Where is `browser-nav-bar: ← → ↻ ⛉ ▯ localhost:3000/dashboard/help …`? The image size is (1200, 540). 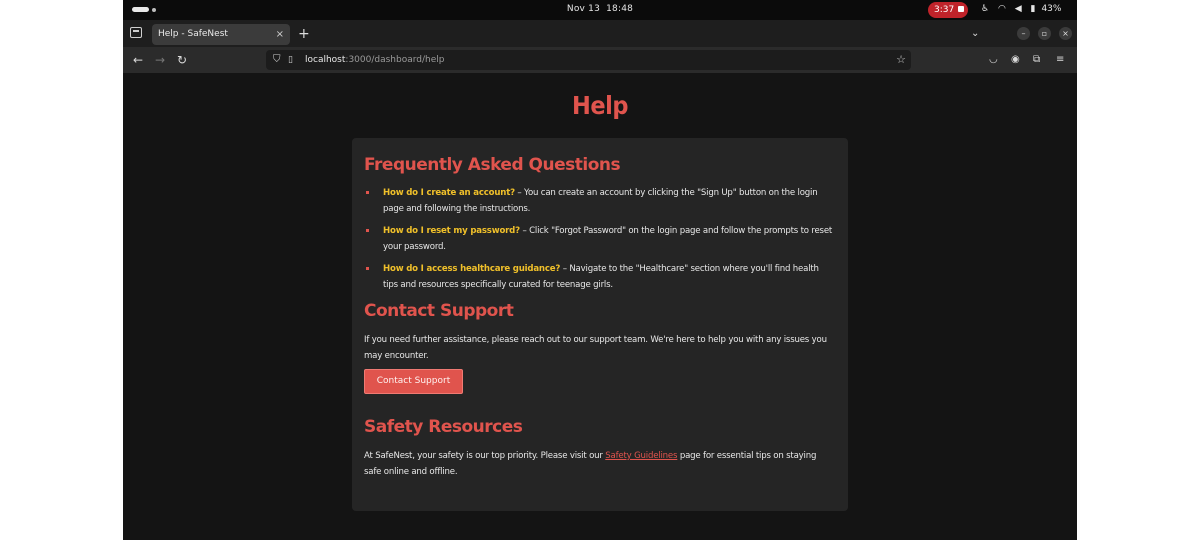
browser-nav-bar: ← → ↻ ⛉ ▯ localhost:3000/dashboard/help … is located at coordinates (600, 60).